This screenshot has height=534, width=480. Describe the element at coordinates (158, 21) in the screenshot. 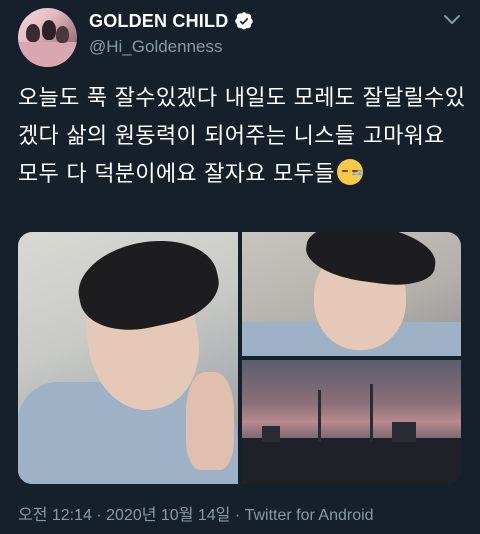

I see `author-name: GOLDEN CHILD` at that location.